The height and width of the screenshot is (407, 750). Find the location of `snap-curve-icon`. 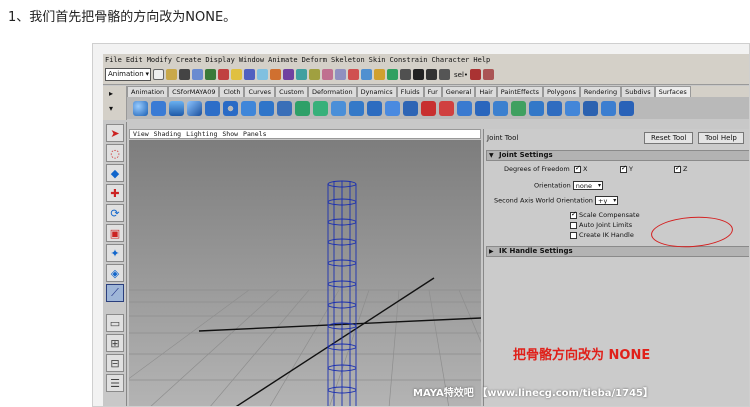

snap-curve-icon is located at coordinates (353, 74).